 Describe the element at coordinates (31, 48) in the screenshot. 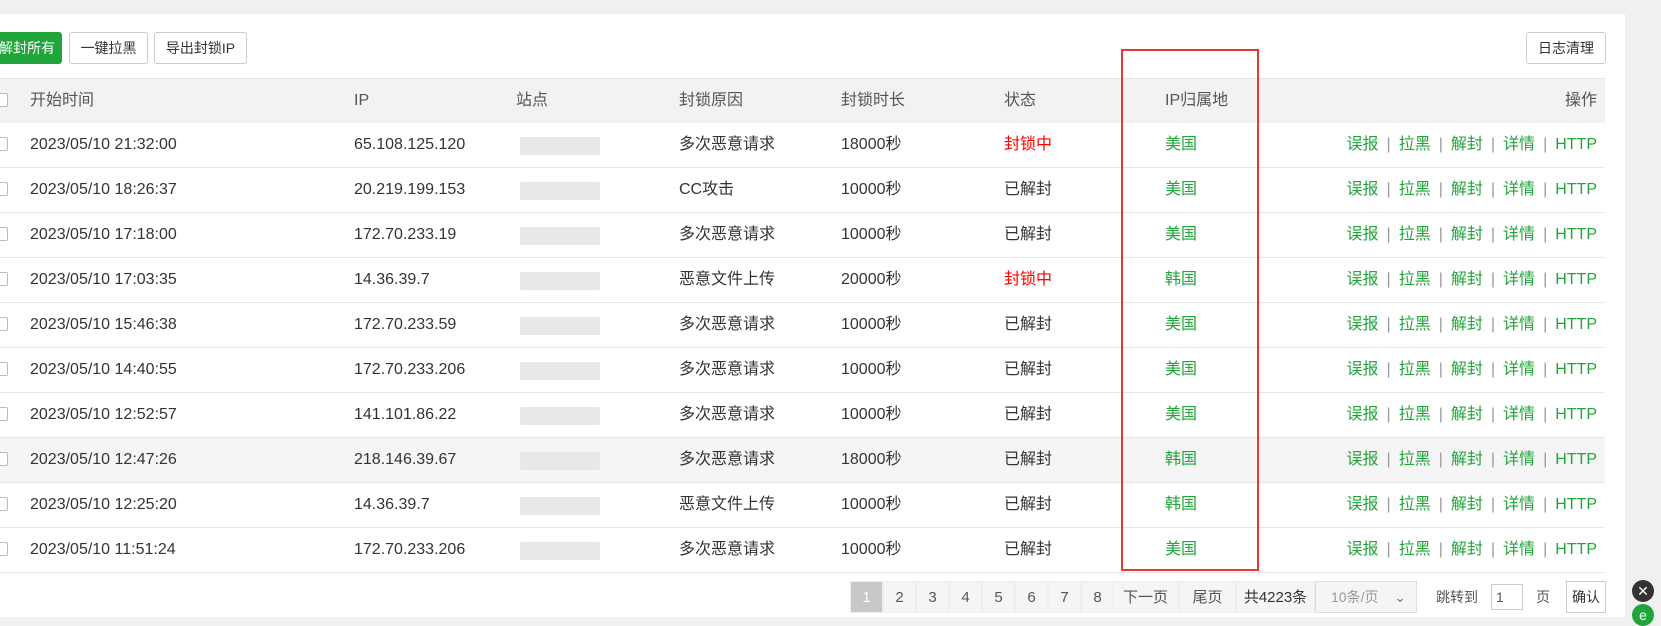

I see `unblock-all-button: 解封所有` at that location.